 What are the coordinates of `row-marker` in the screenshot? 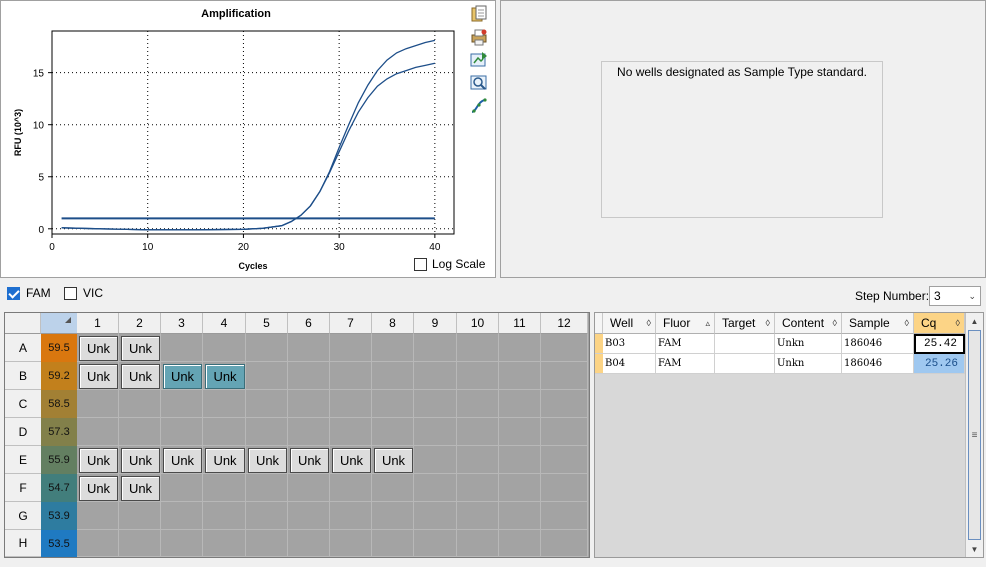 It's located at (599, 364).